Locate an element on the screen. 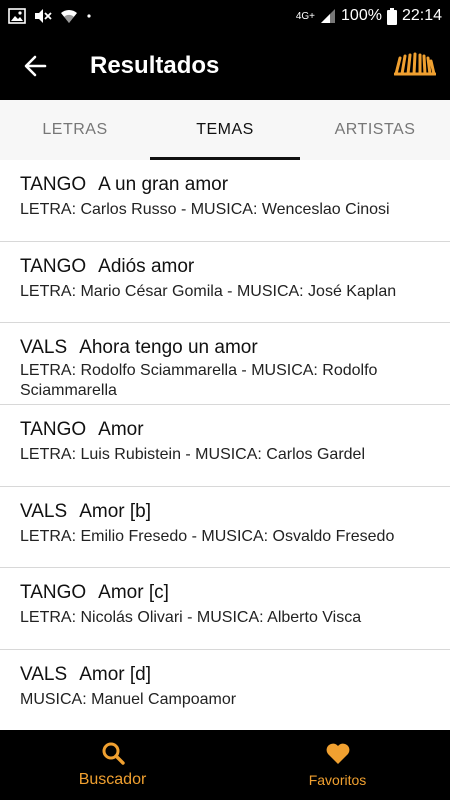  back-button is located at coordinates (35, 66).